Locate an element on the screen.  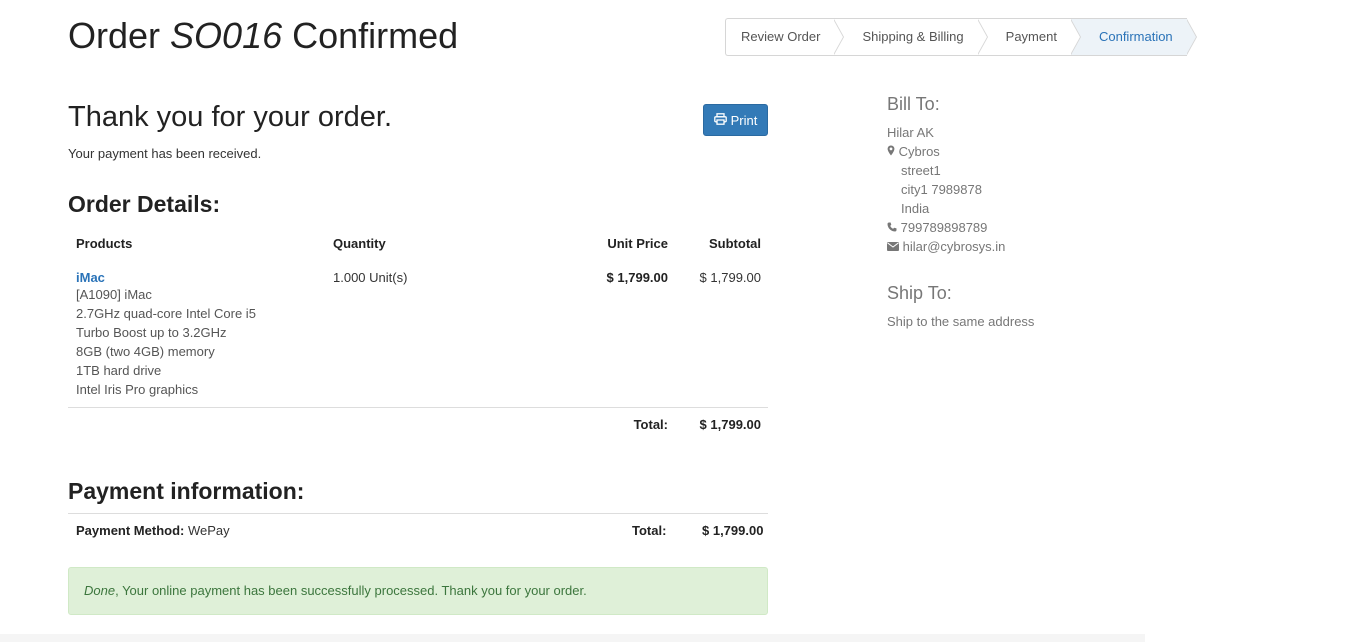
envelope-icon is located at coordinates (895, 246).